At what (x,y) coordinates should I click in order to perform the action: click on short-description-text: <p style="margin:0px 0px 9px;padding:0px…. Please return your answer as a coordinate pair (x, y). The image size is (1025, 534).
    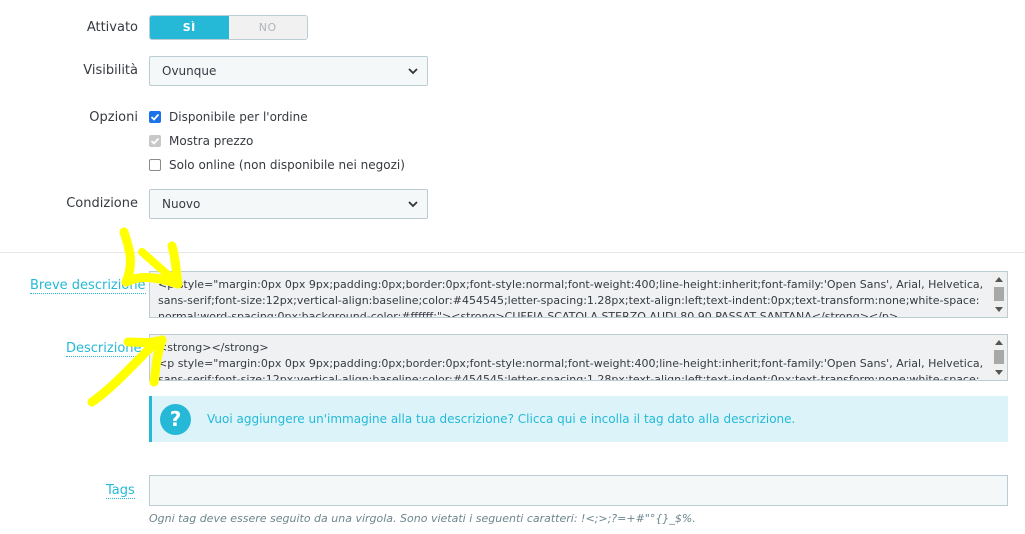
    Looking at the image, I should click on (571, 298).